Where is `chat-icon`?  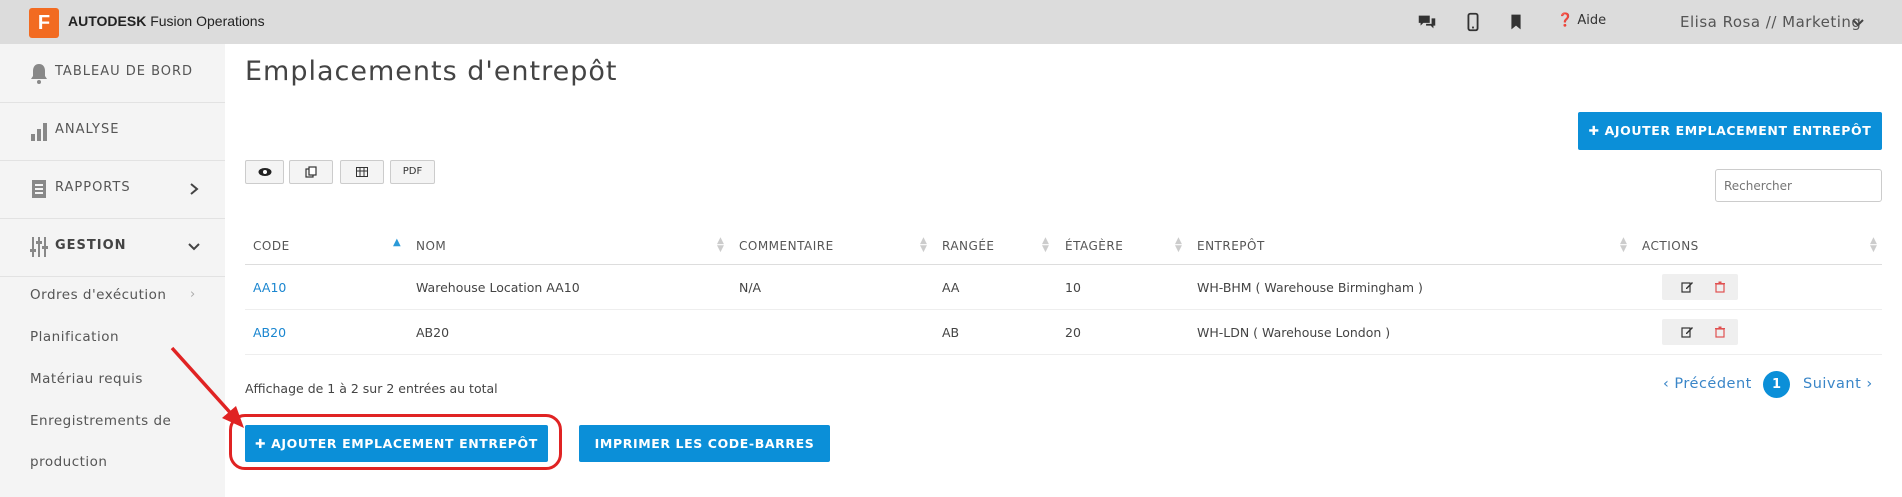 chat-icon is located at coordinates (1427, 22).